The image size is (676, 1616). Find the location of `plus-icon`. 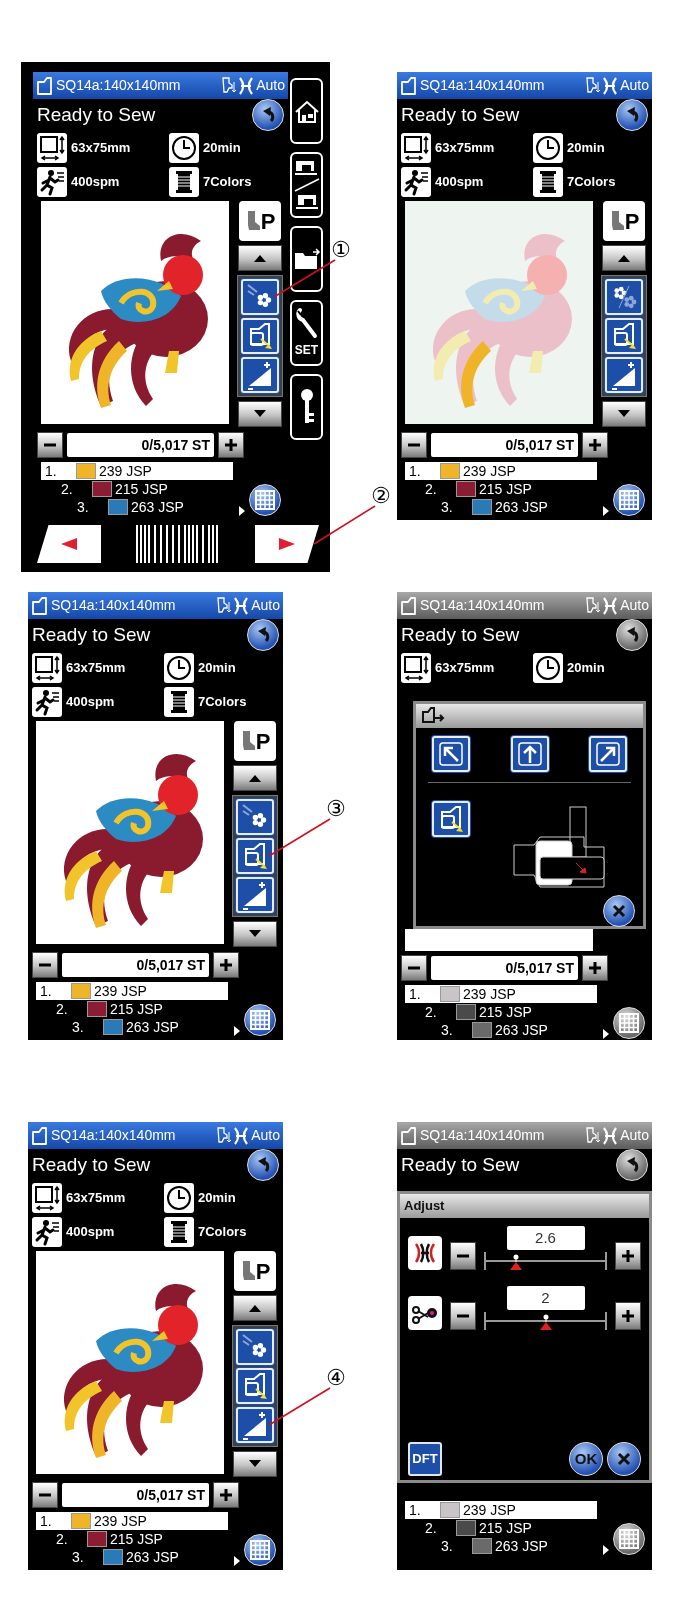

plus-icon is located at coordinates (231, 445).